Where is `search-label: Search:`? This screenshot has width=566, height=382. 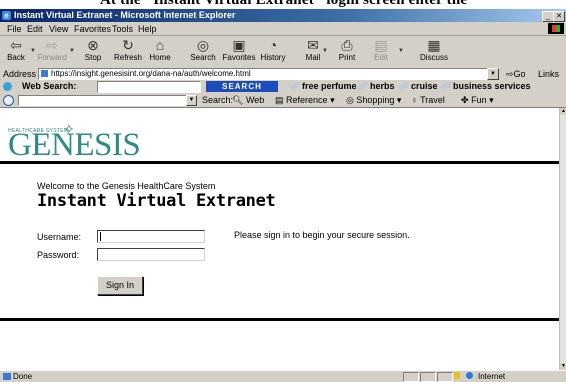 search-label: Search: is located at coordinates (218, 100).